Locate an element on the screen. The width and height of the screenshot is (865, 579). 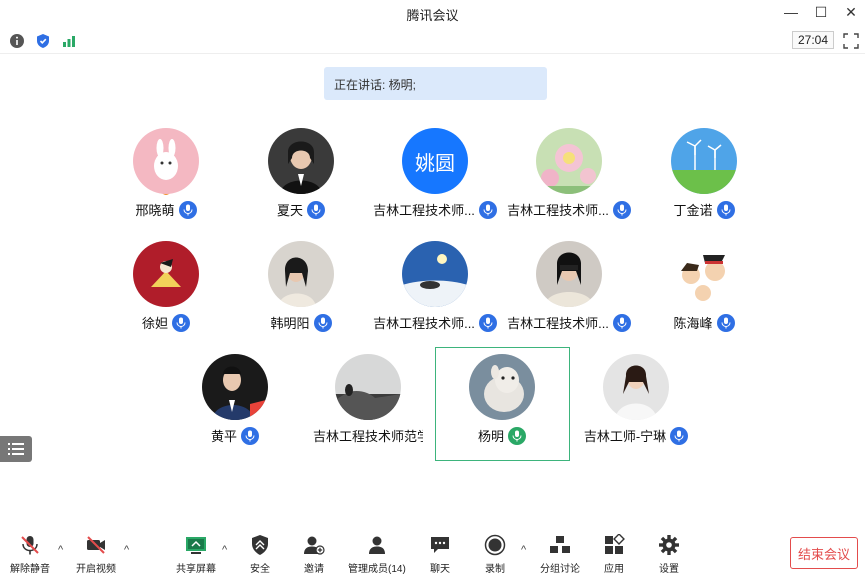
close-icon: ✕ is located at coordinates (851, 12).